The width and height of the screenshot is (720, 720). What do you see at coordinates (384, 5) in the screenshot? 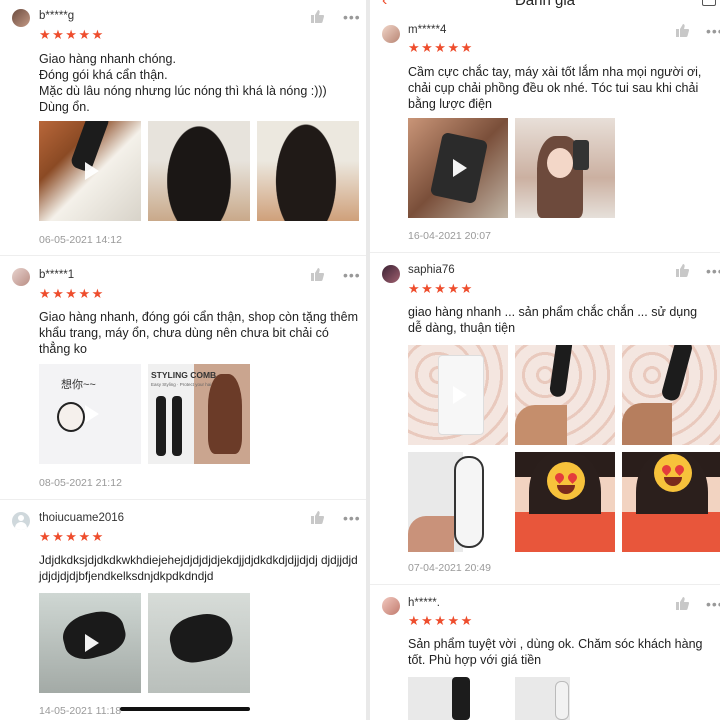
I see `back-arrow-icon: ‹` at bounding box center [384, 5].